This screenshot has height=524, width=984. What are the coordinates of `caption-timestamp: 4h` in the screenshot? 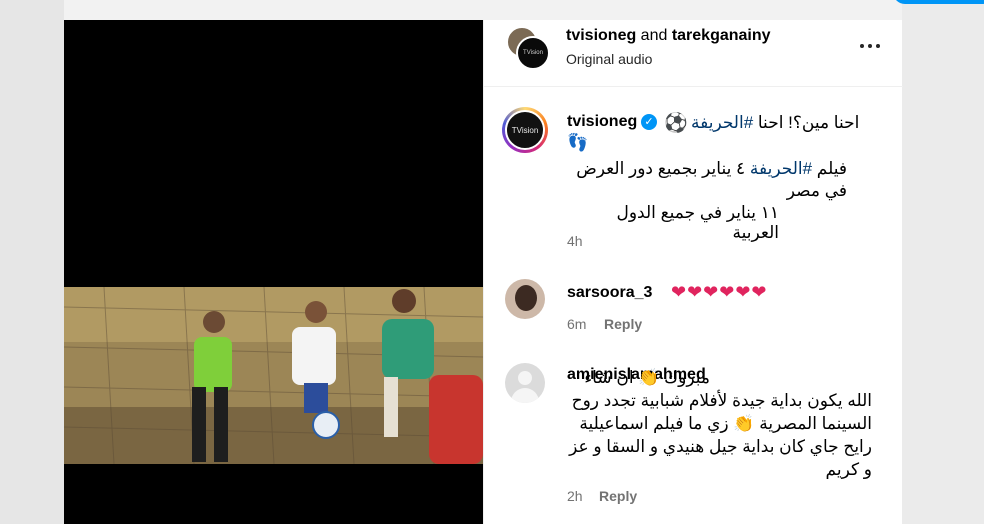 It's located at (575, 241).